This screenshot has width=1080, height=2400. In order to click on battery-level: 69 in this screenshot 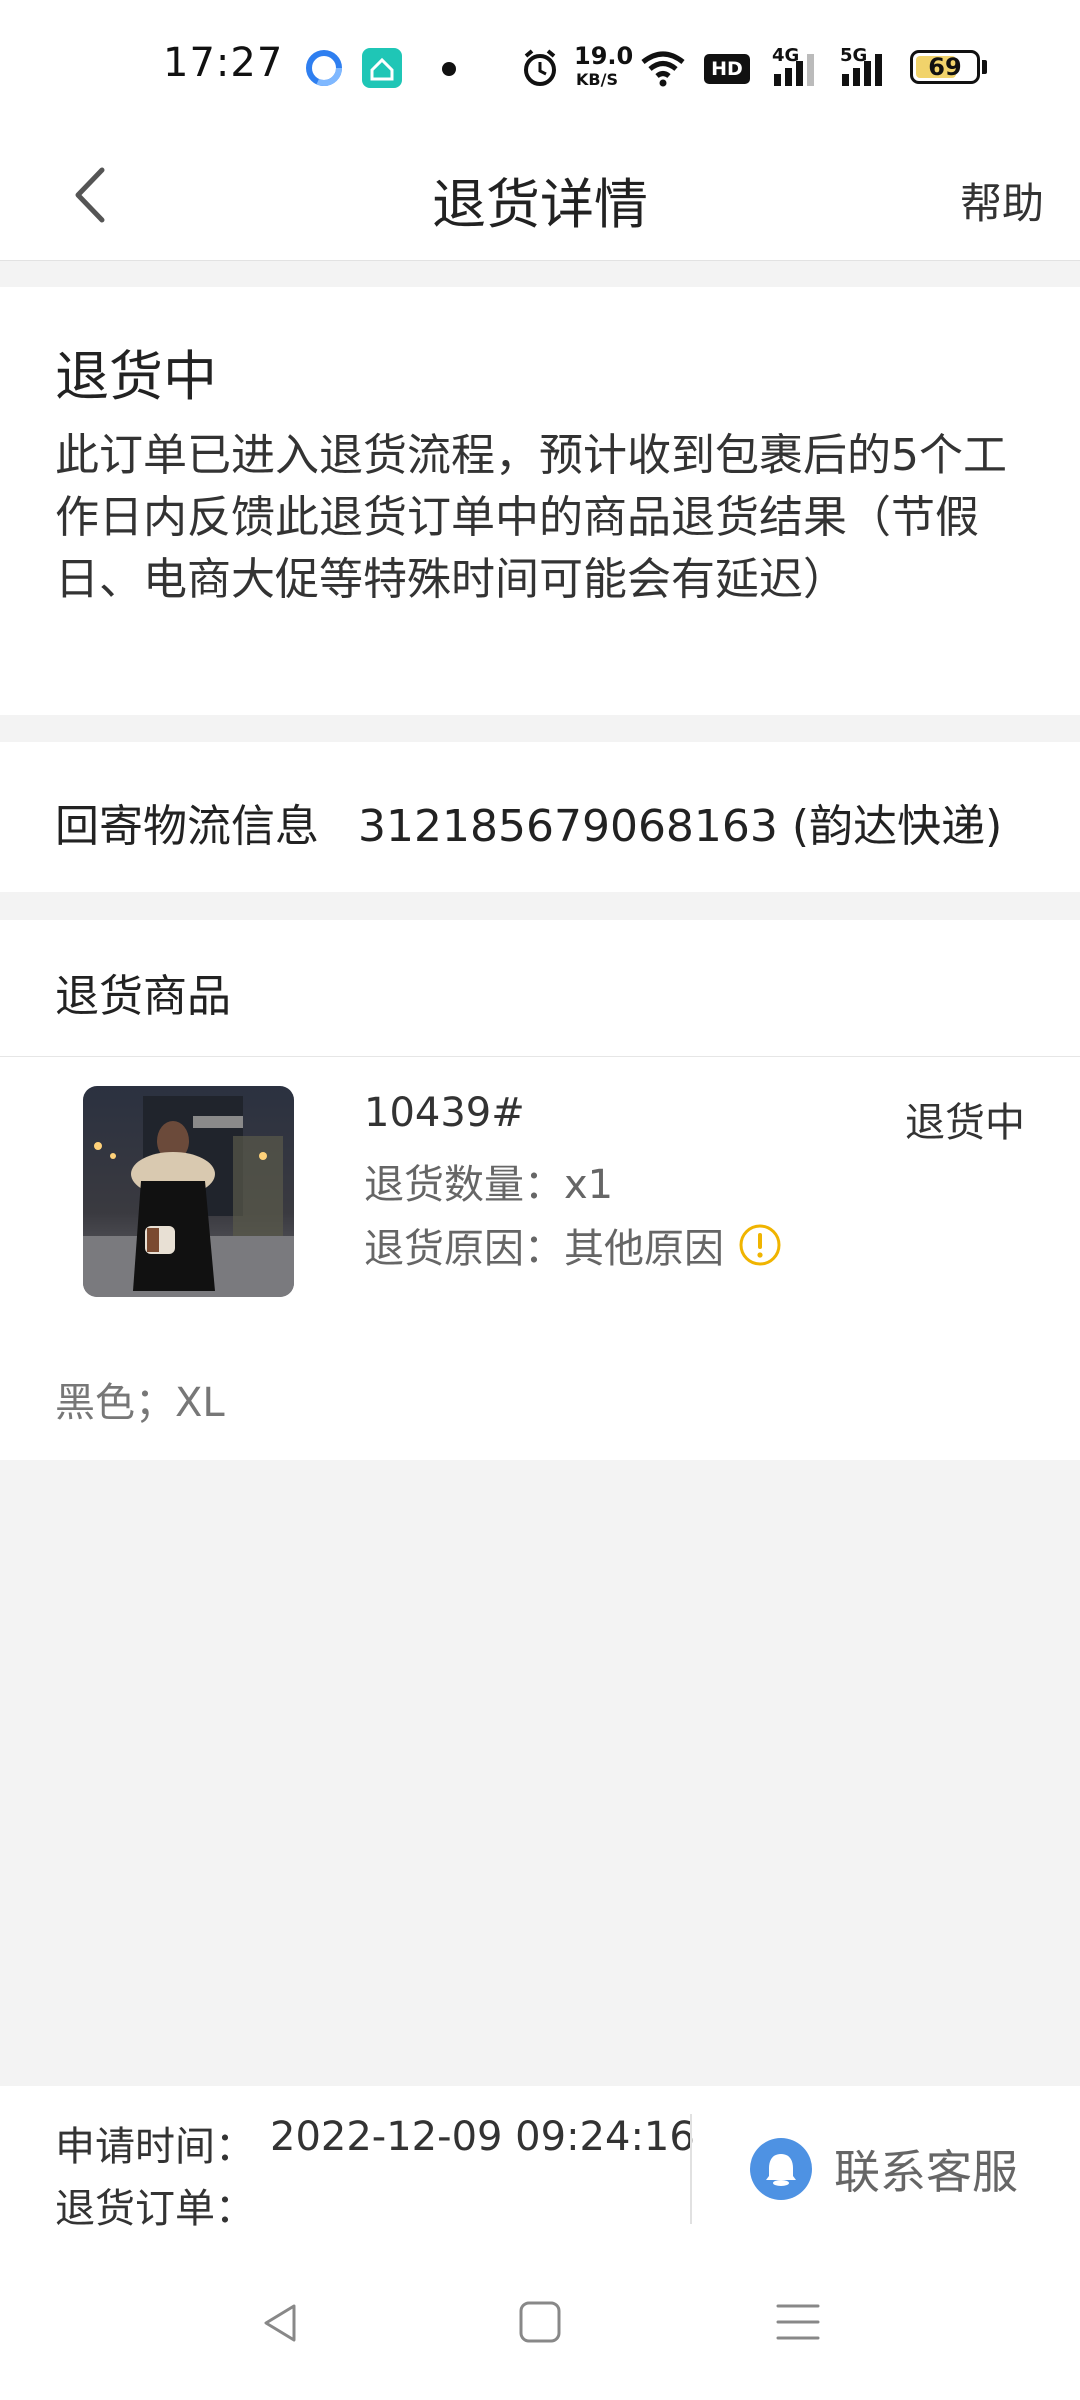, I will do `click(945, 67)`.